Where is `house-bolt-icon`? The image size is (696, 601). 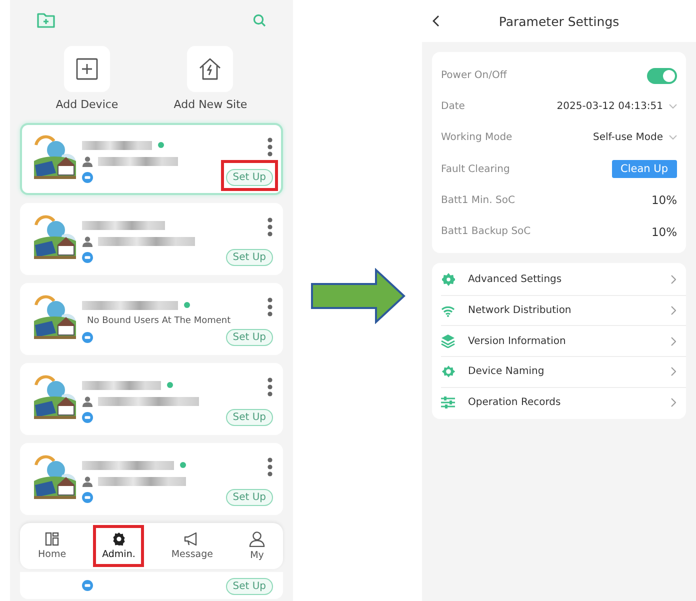
house-bolt-icon is located at coordinates (210, 69).